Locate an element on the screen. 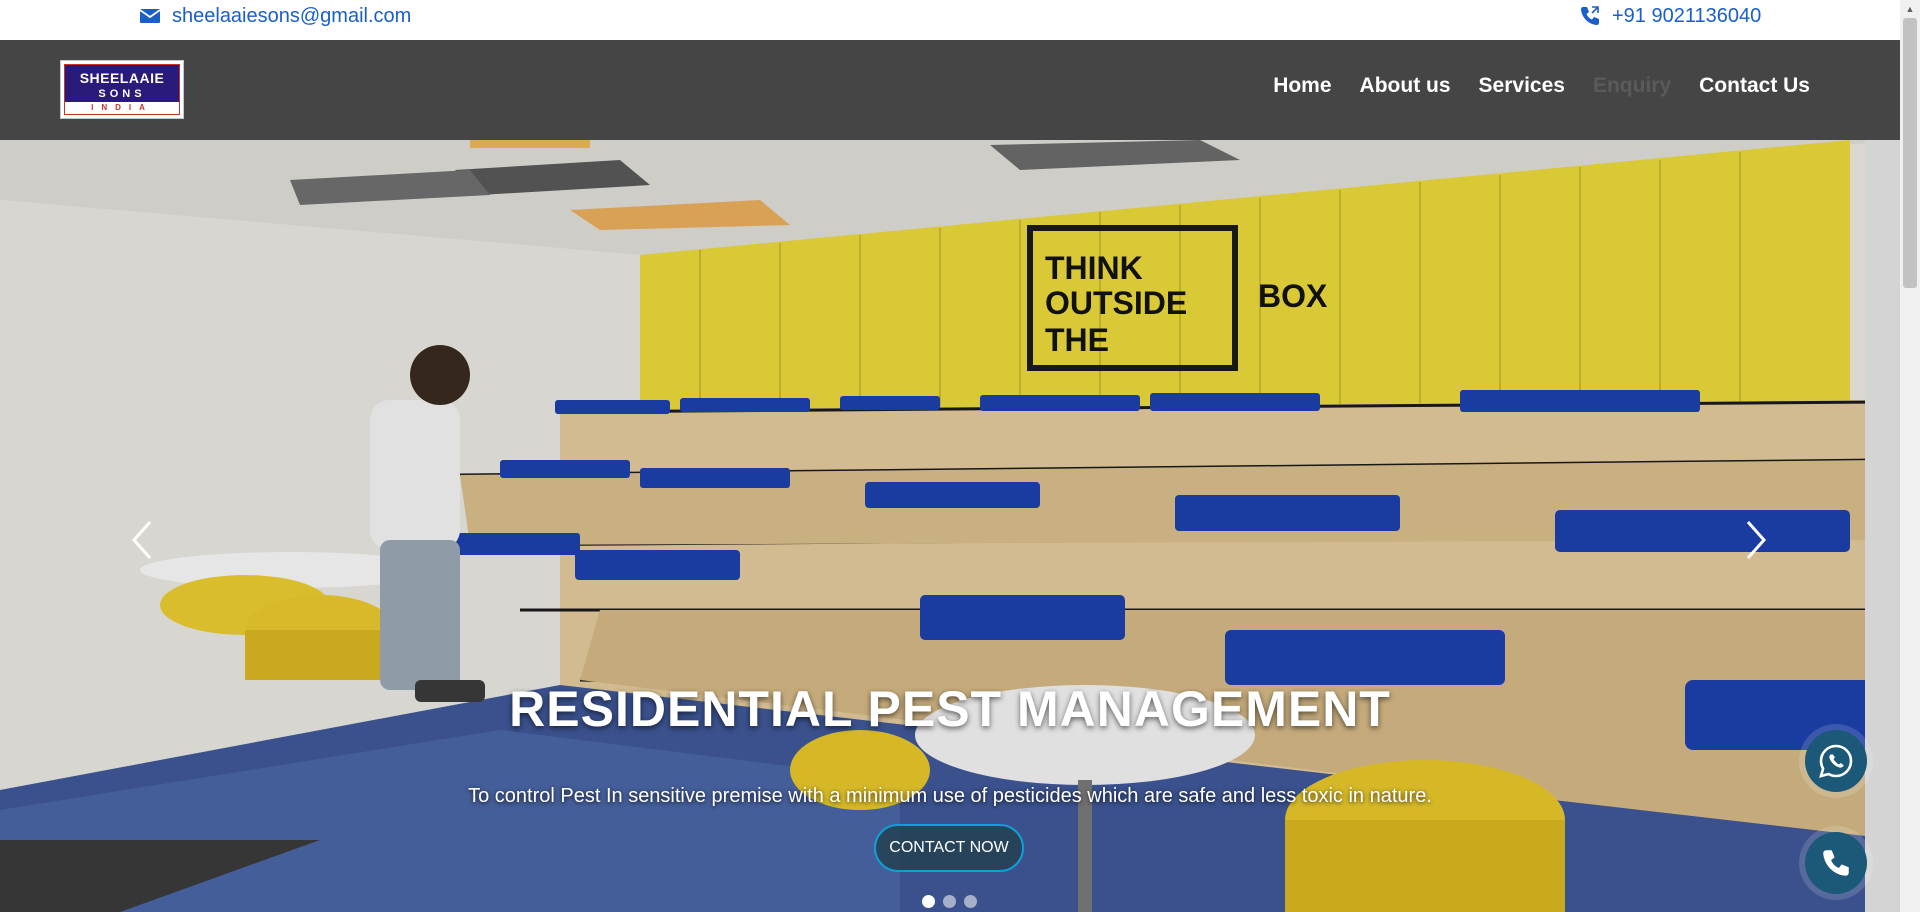 Image resolution: width=1920 pixels, height=912 pixels. scroll-up-arrow-icon: ▲ is located at coordinates (1910, 9).